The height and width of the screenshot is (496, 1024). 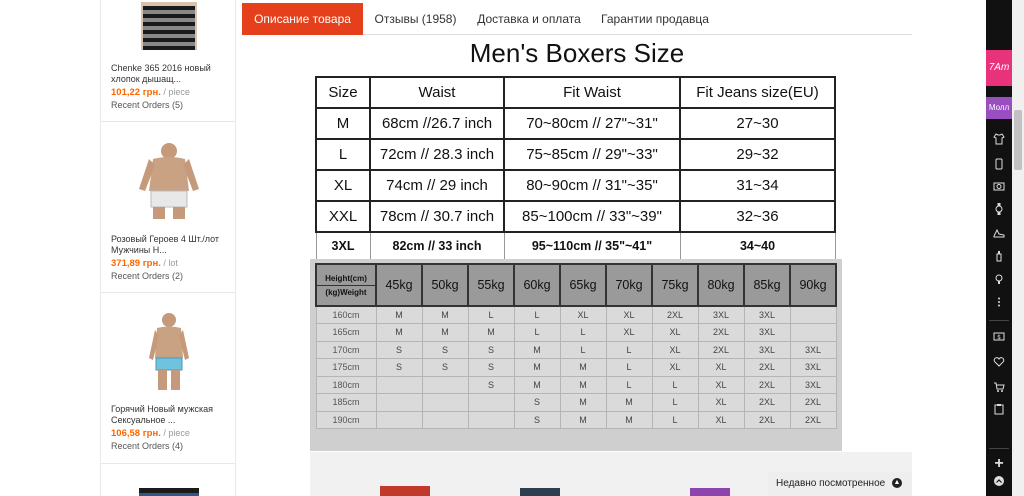 What do you see at coordinates (346, 367) in the screenshot?
I see `table-cell: 175cm` at bounding box center [346, 367].